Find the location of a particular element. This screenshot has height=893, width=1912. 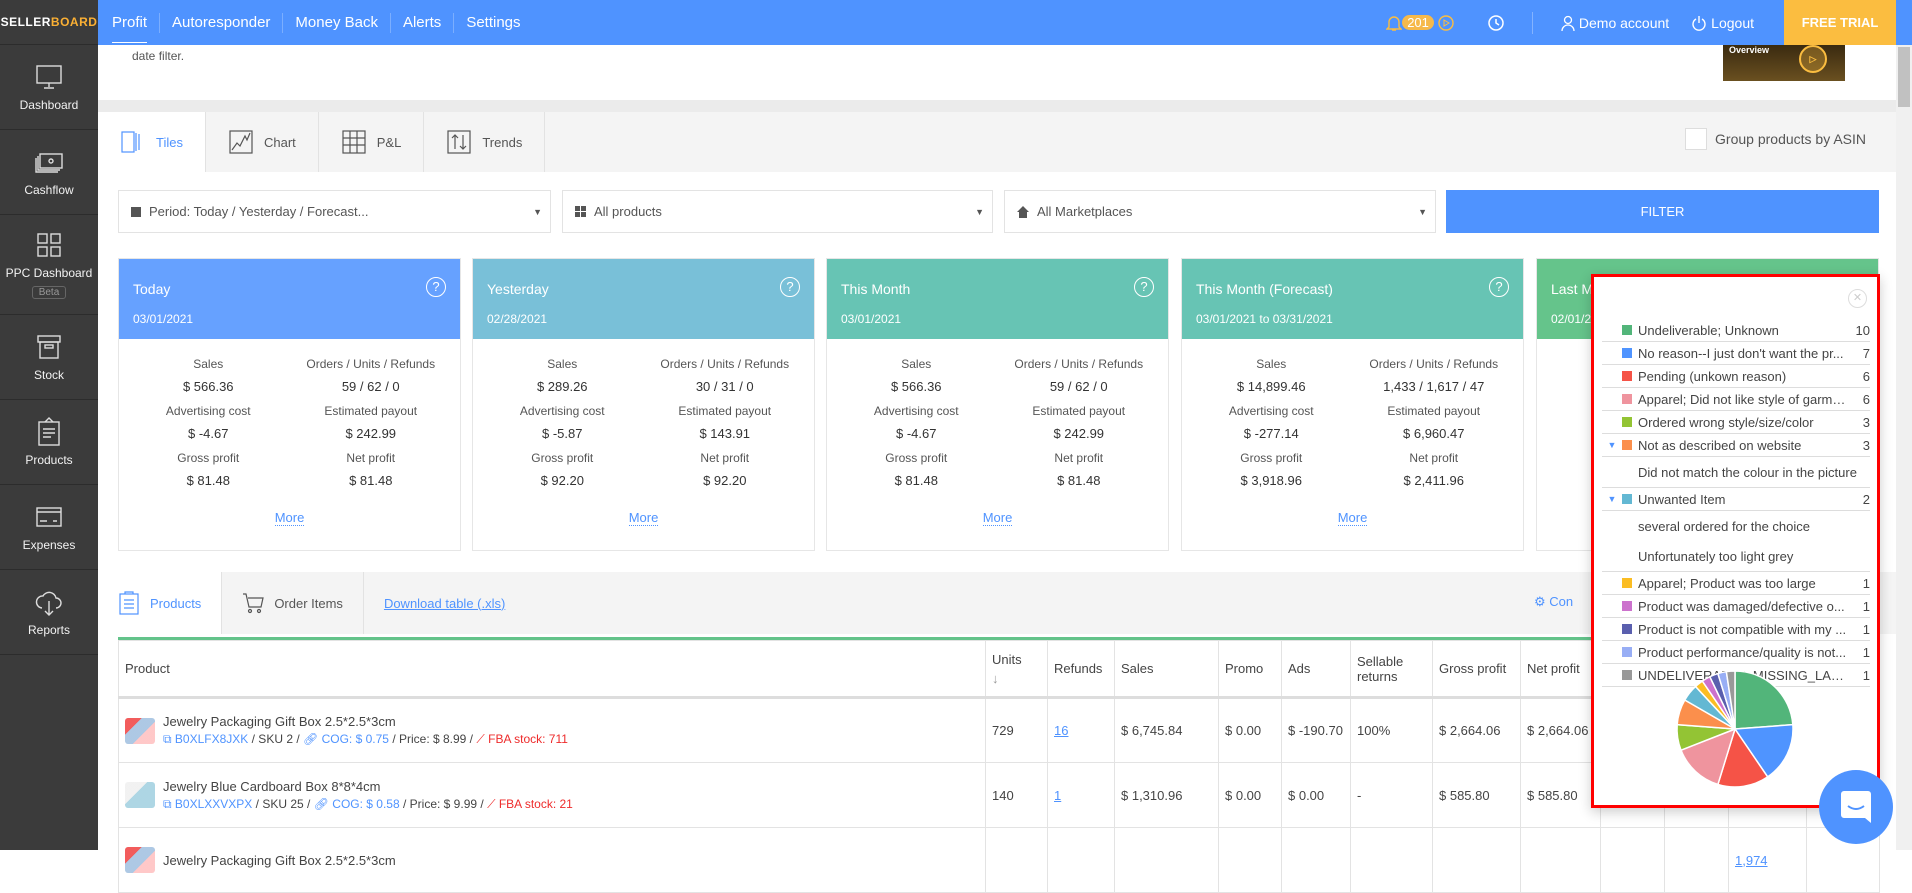

products-select: All products ▼ is located at coordinates (777, 211).